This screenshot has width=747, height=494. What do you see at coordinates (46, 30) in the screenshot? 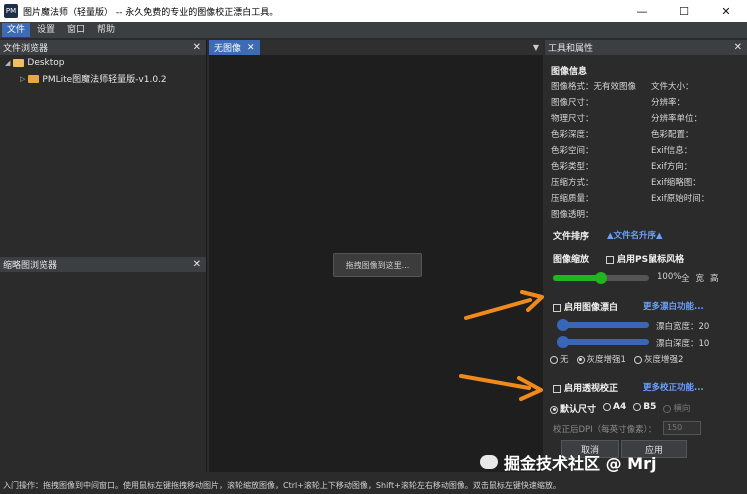
I see `menu-settings: 设置` at bounding box center [46, 30].